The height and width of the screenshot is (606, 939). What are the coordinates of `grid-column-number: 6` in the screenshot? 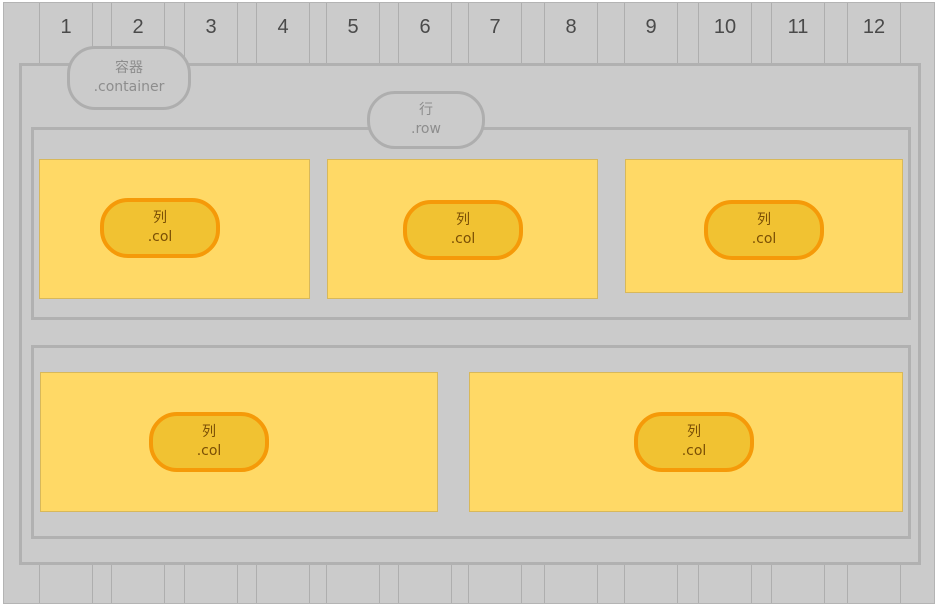 It's located at (425, 27).